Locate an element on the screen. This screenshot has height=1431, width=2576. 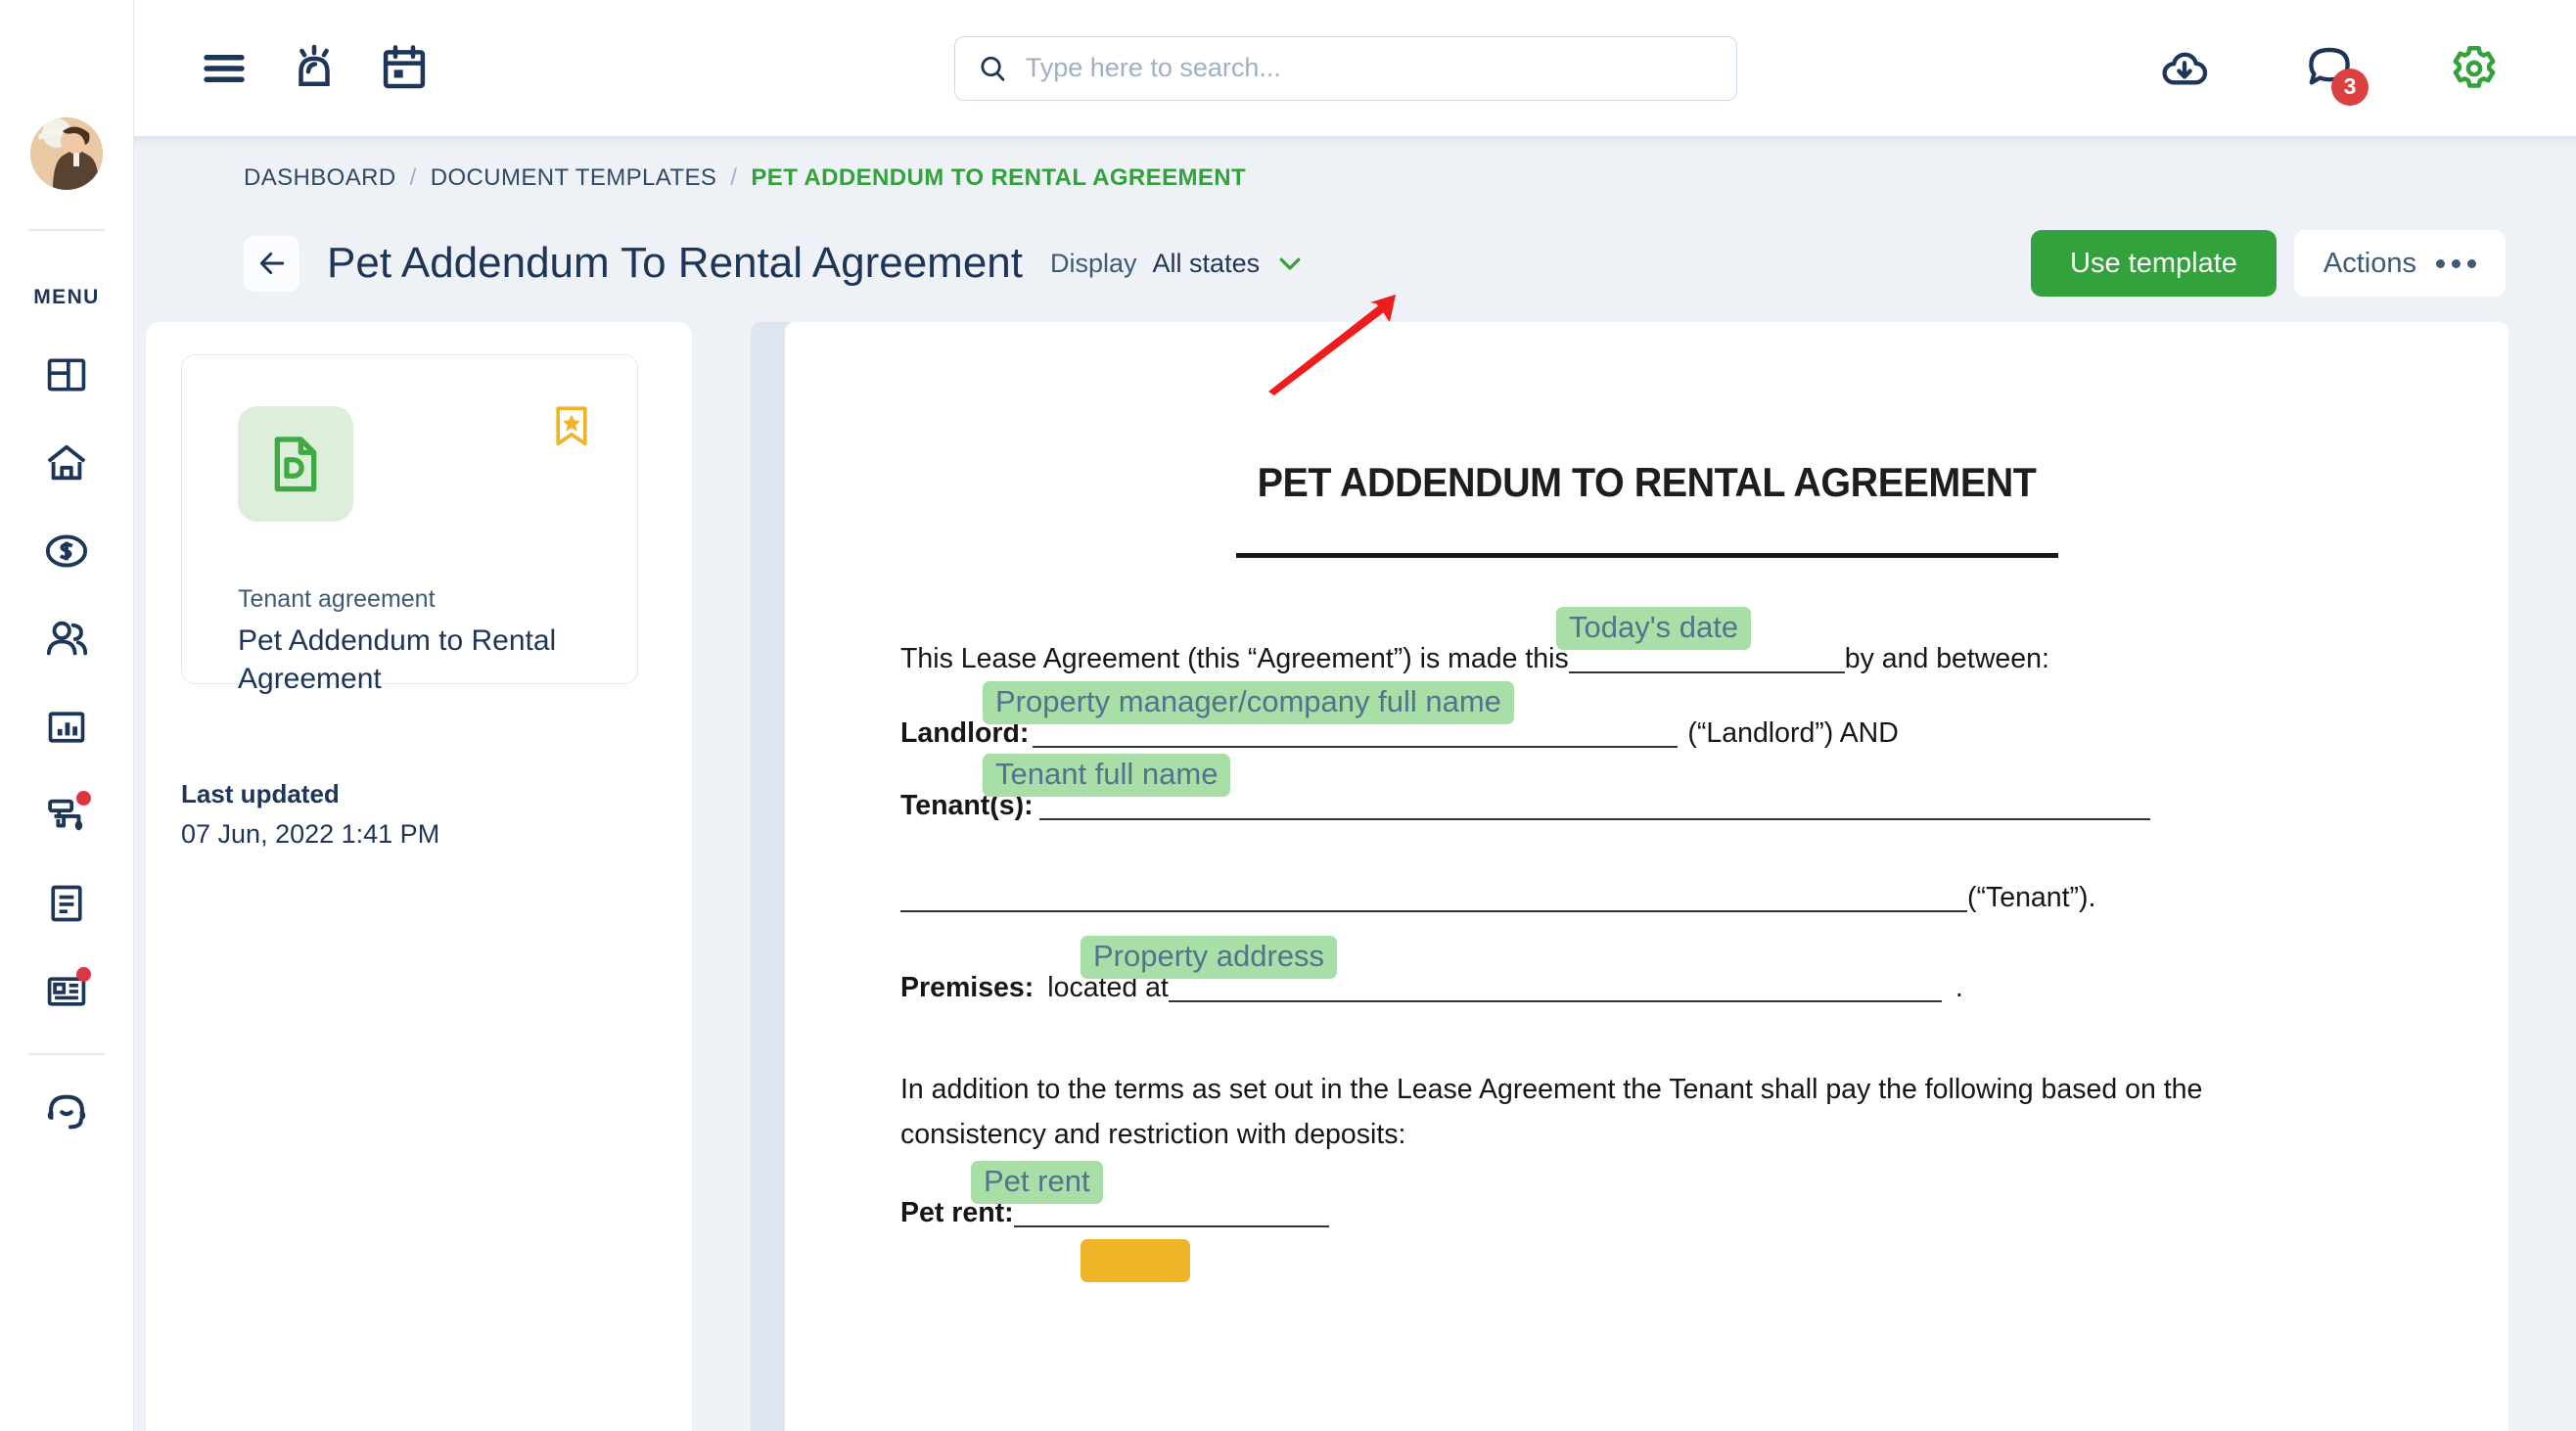
search-box is located at coordinates (1346, 68).